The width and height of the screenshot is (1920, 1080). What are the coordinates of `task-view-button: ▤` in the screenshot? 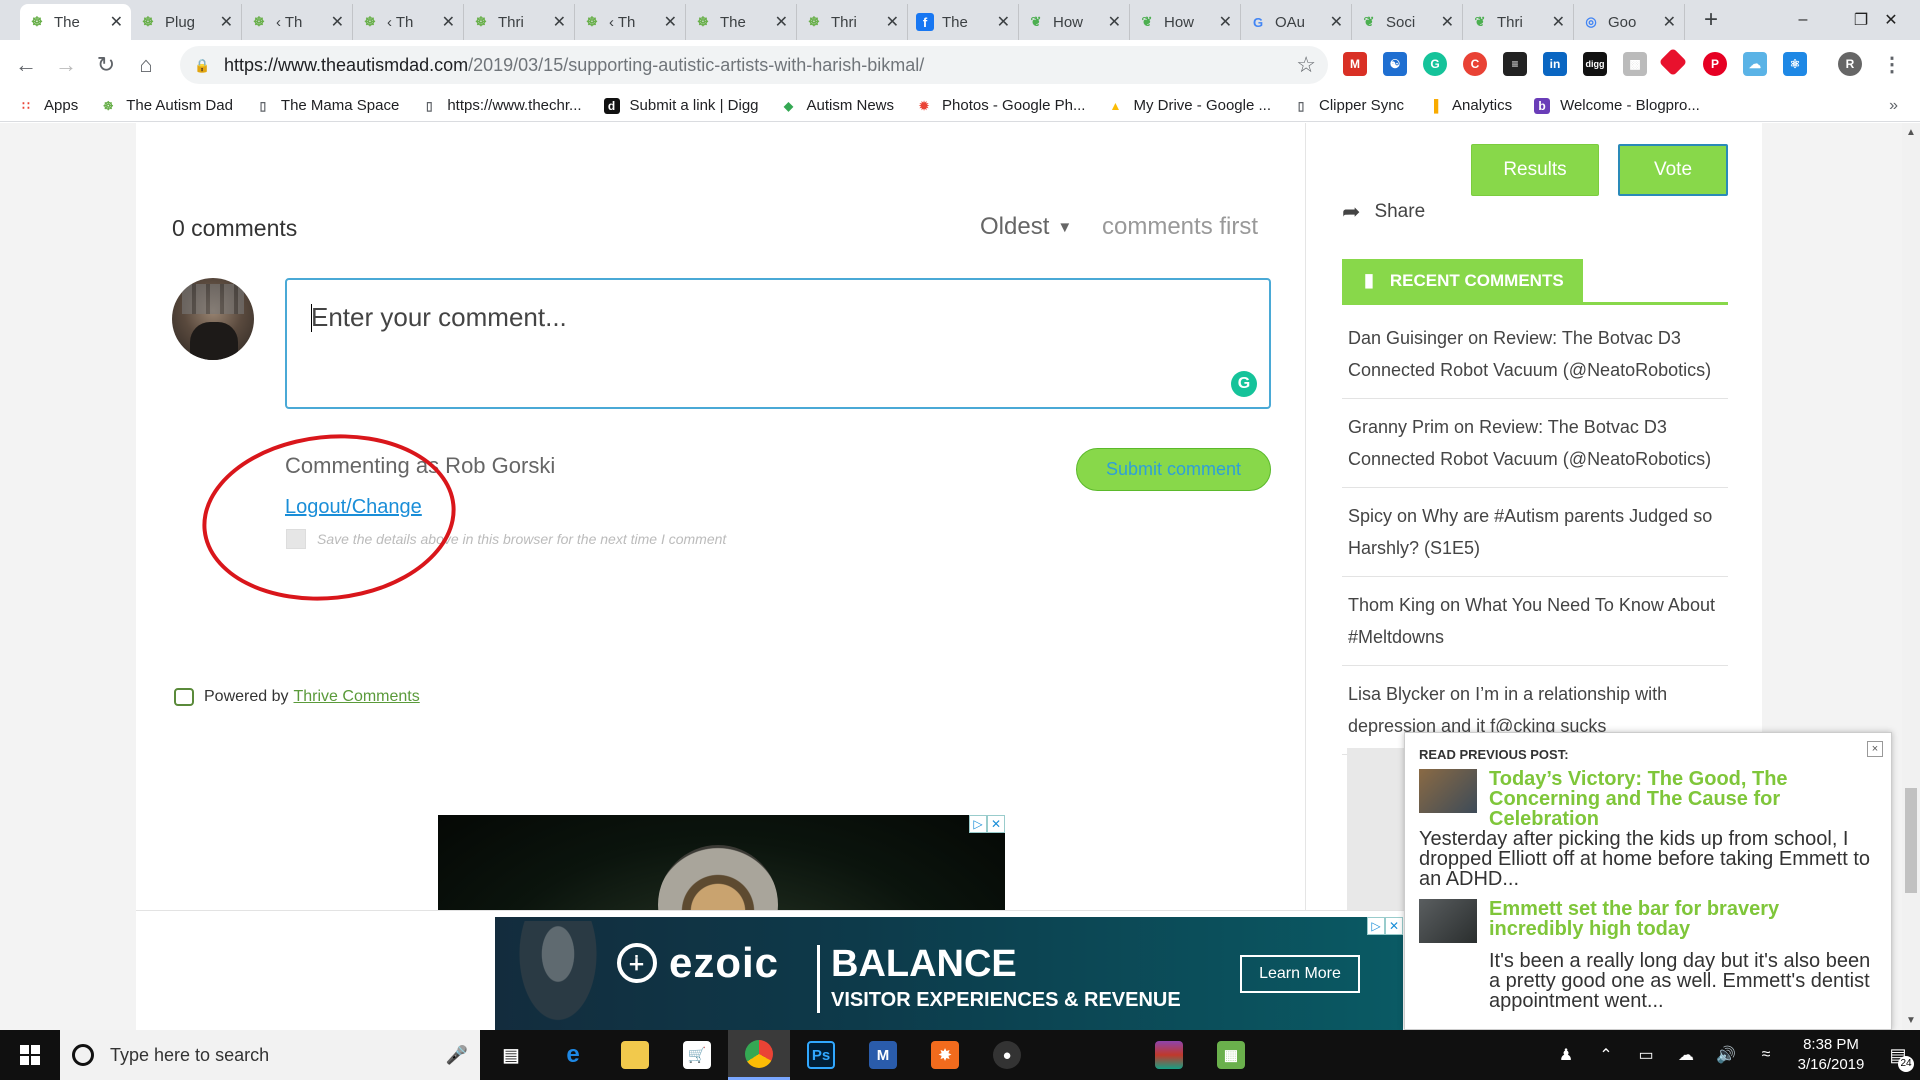 It's located at (511, 1055).